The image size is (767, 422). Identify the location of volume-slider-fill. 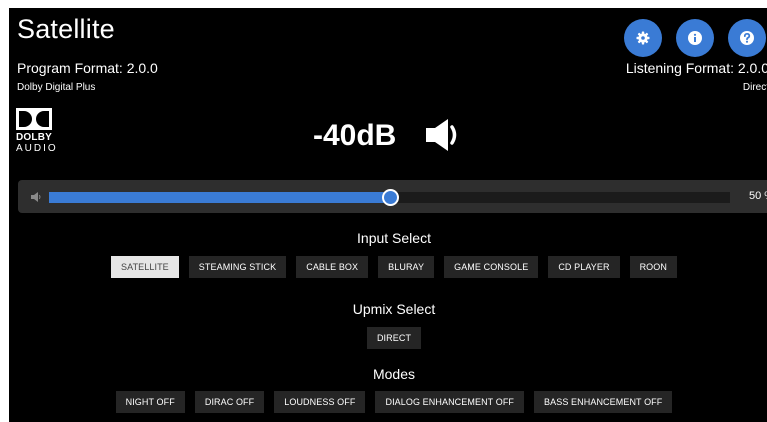
(219, 197).